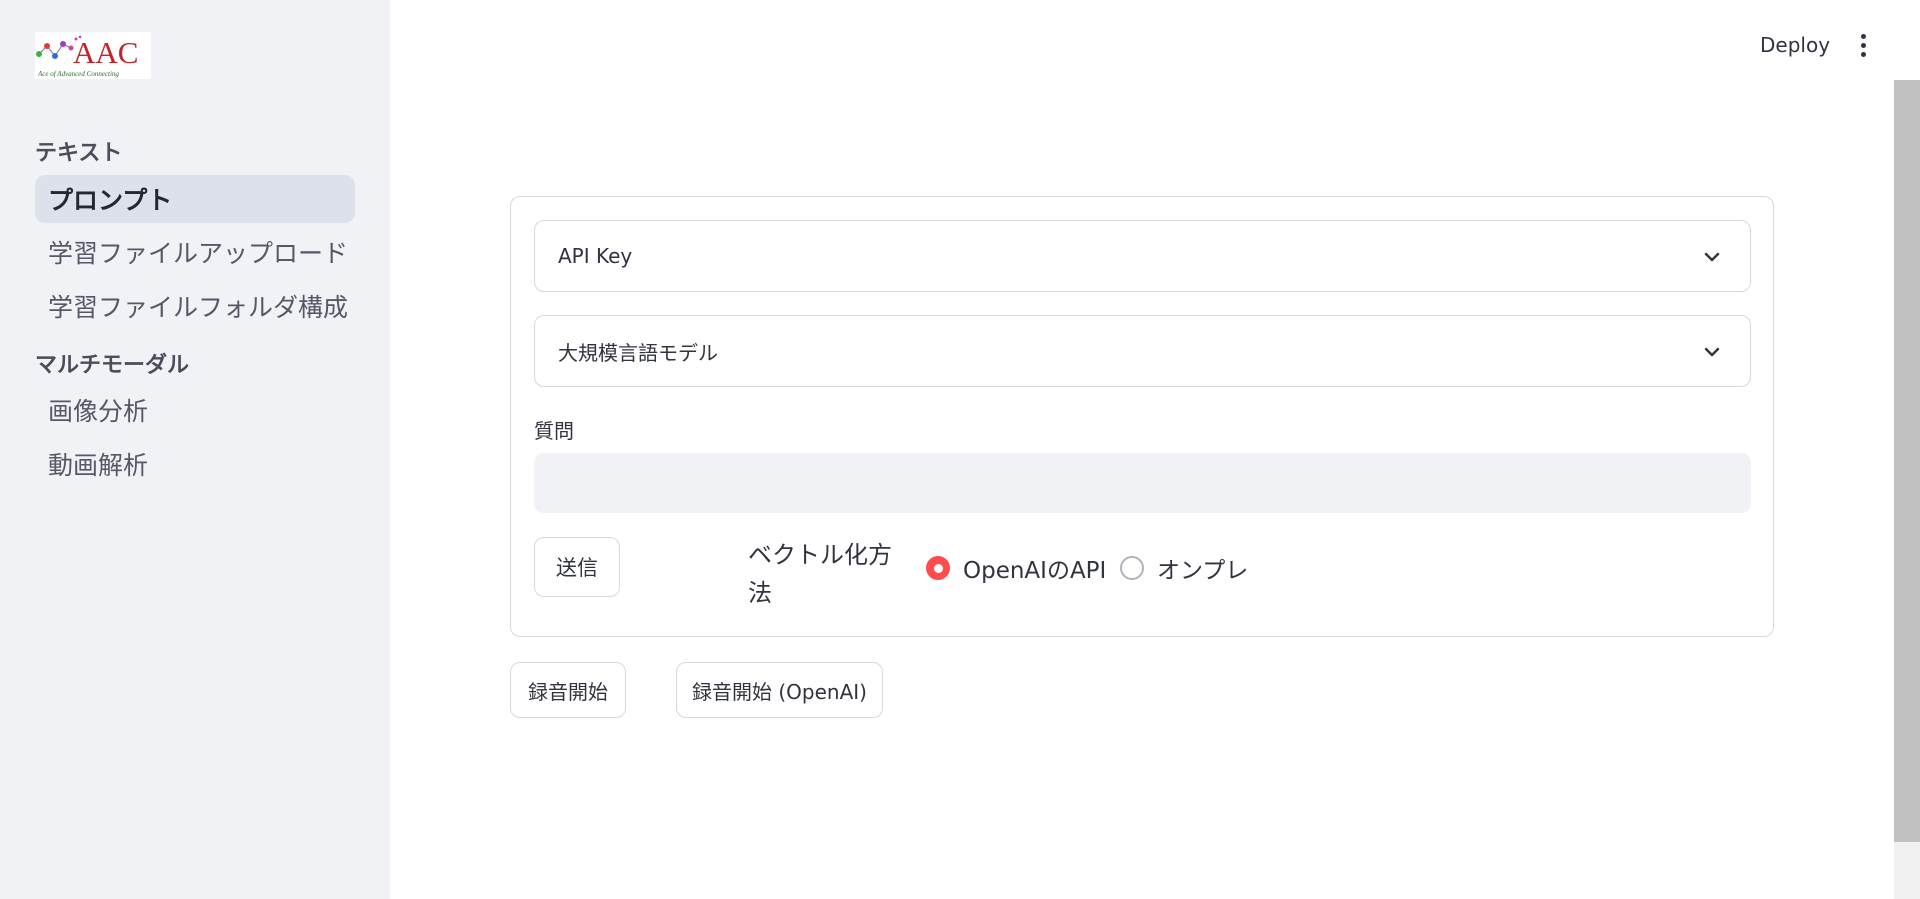 The image size is (1920, 899). What do you see at coordinates (1203, 571) in the screenshot?
I see `radio-option-label: オンプレ` at bounding box center [1203, 571].